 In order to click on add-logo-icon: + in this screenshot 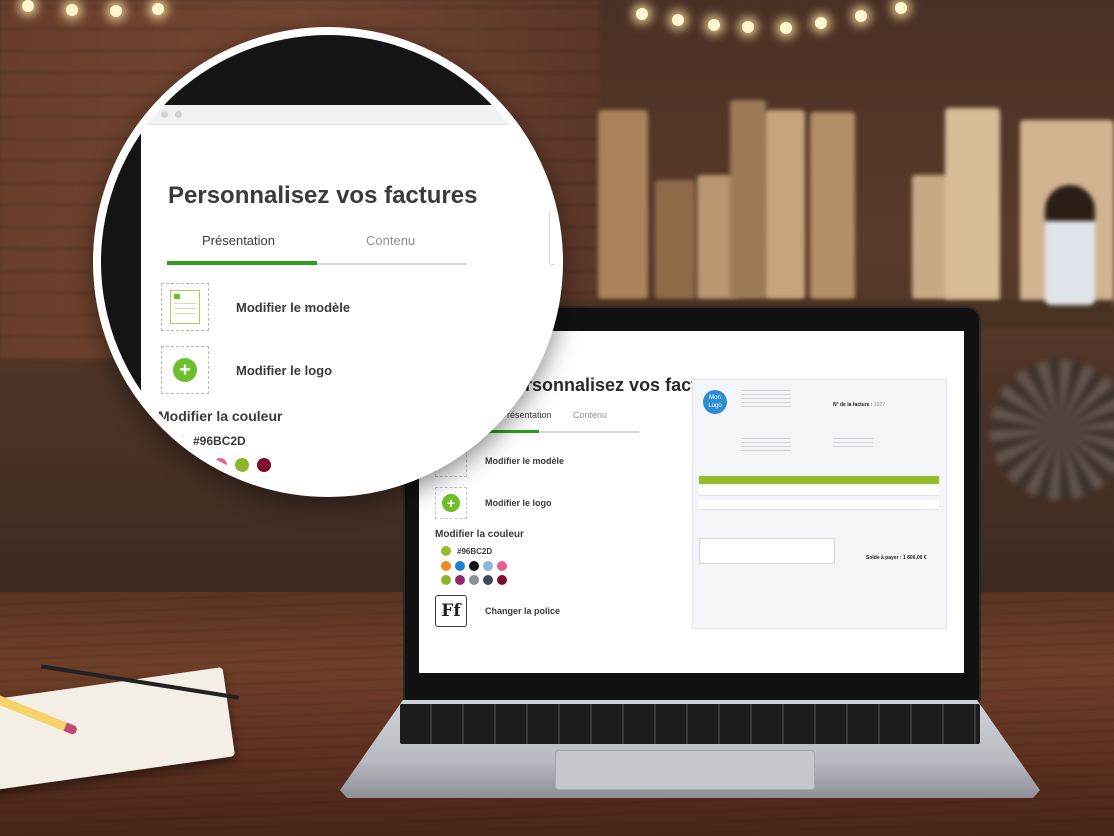, I will do `click(451, 503)`.